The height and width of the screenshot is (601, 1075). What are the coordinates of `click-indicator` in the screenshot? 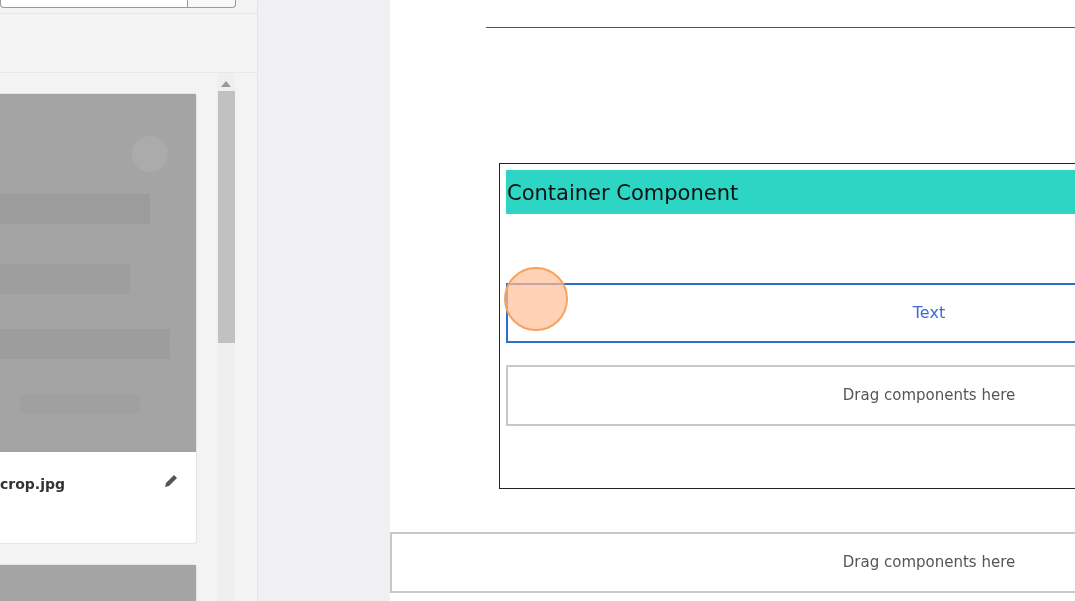 It's located at (536, 299).